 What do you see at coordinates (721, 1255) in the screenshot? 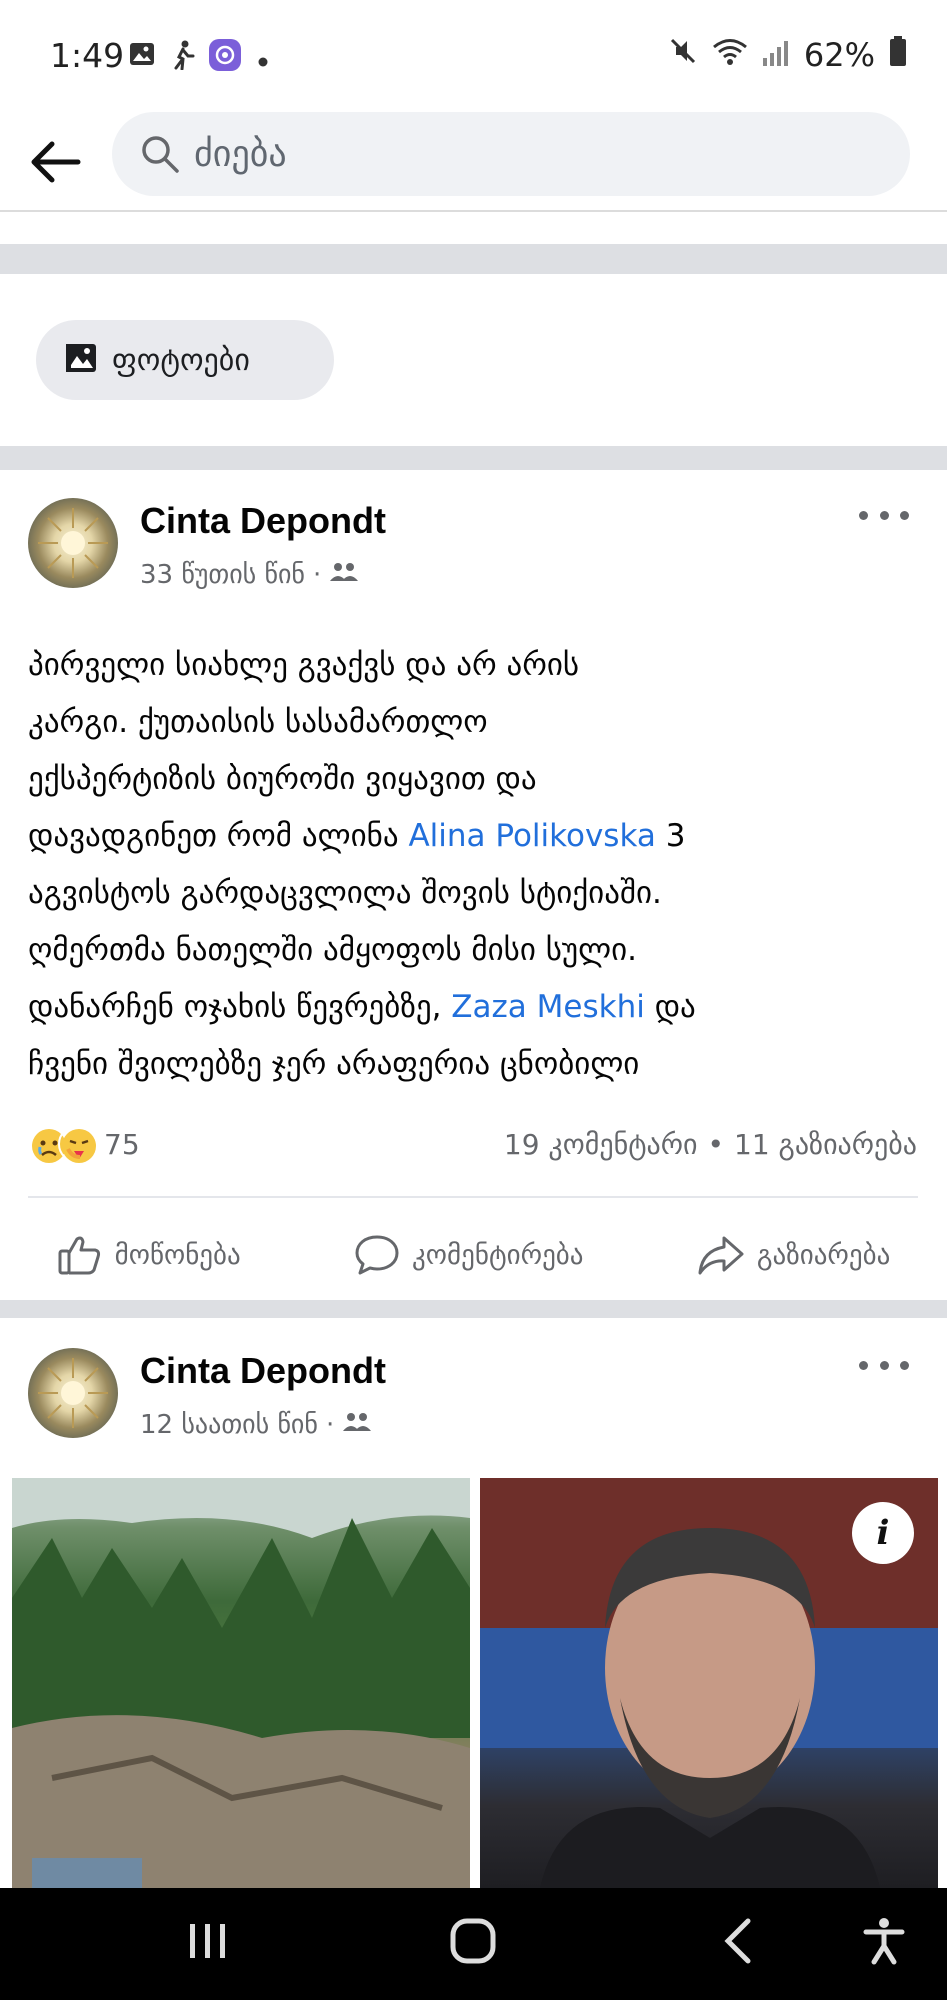
I see `share-icon` at bounding box center [721, 1255].